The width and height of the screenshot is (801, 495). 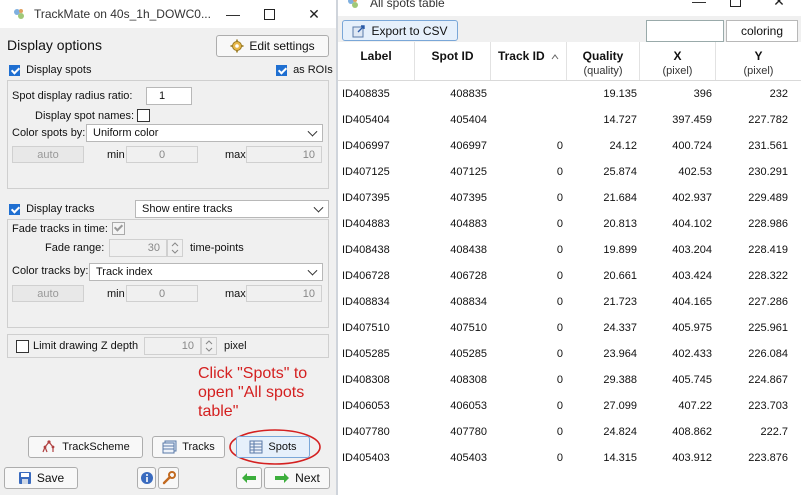 I want to click on table-cell: 230.291, so click(x=768, y=172).